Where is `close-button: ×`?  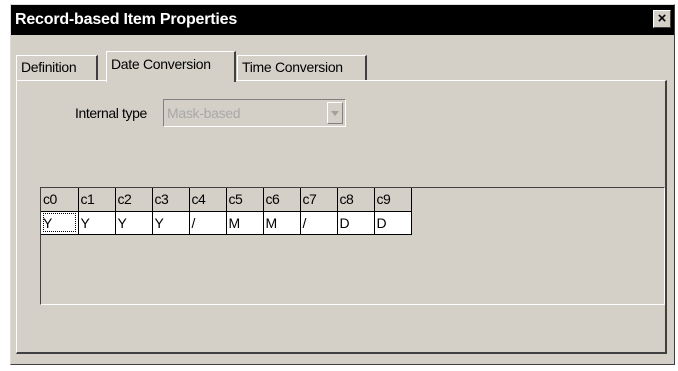
close-button: × is located at coordinates (662, 19).